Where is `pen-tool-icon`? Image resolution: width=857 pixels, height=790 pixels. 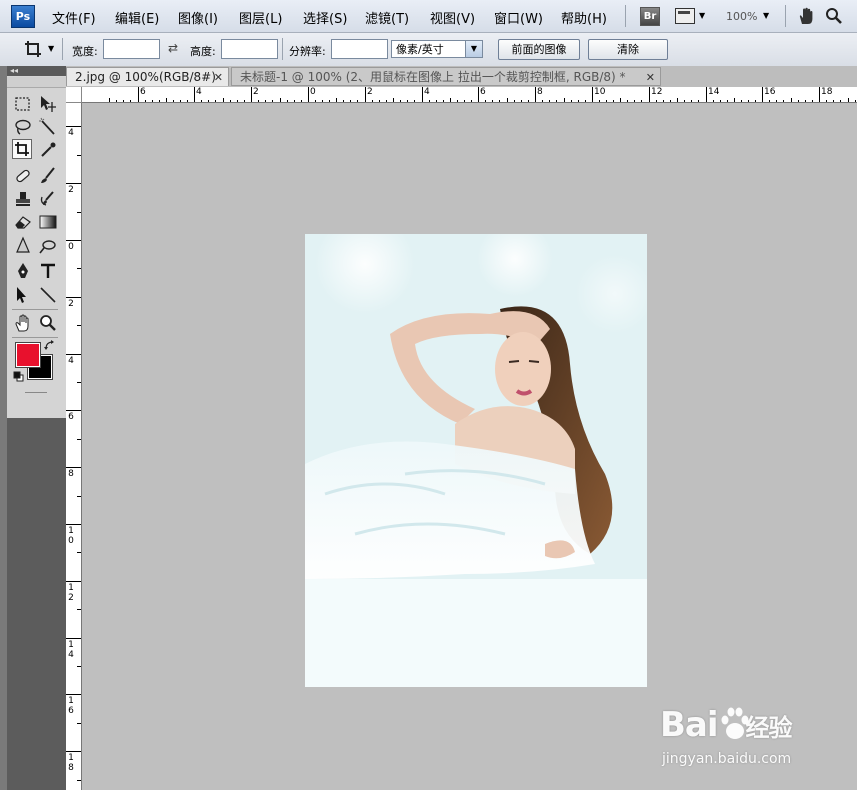
pen-tool-icon is located at coordinates (23, 271).